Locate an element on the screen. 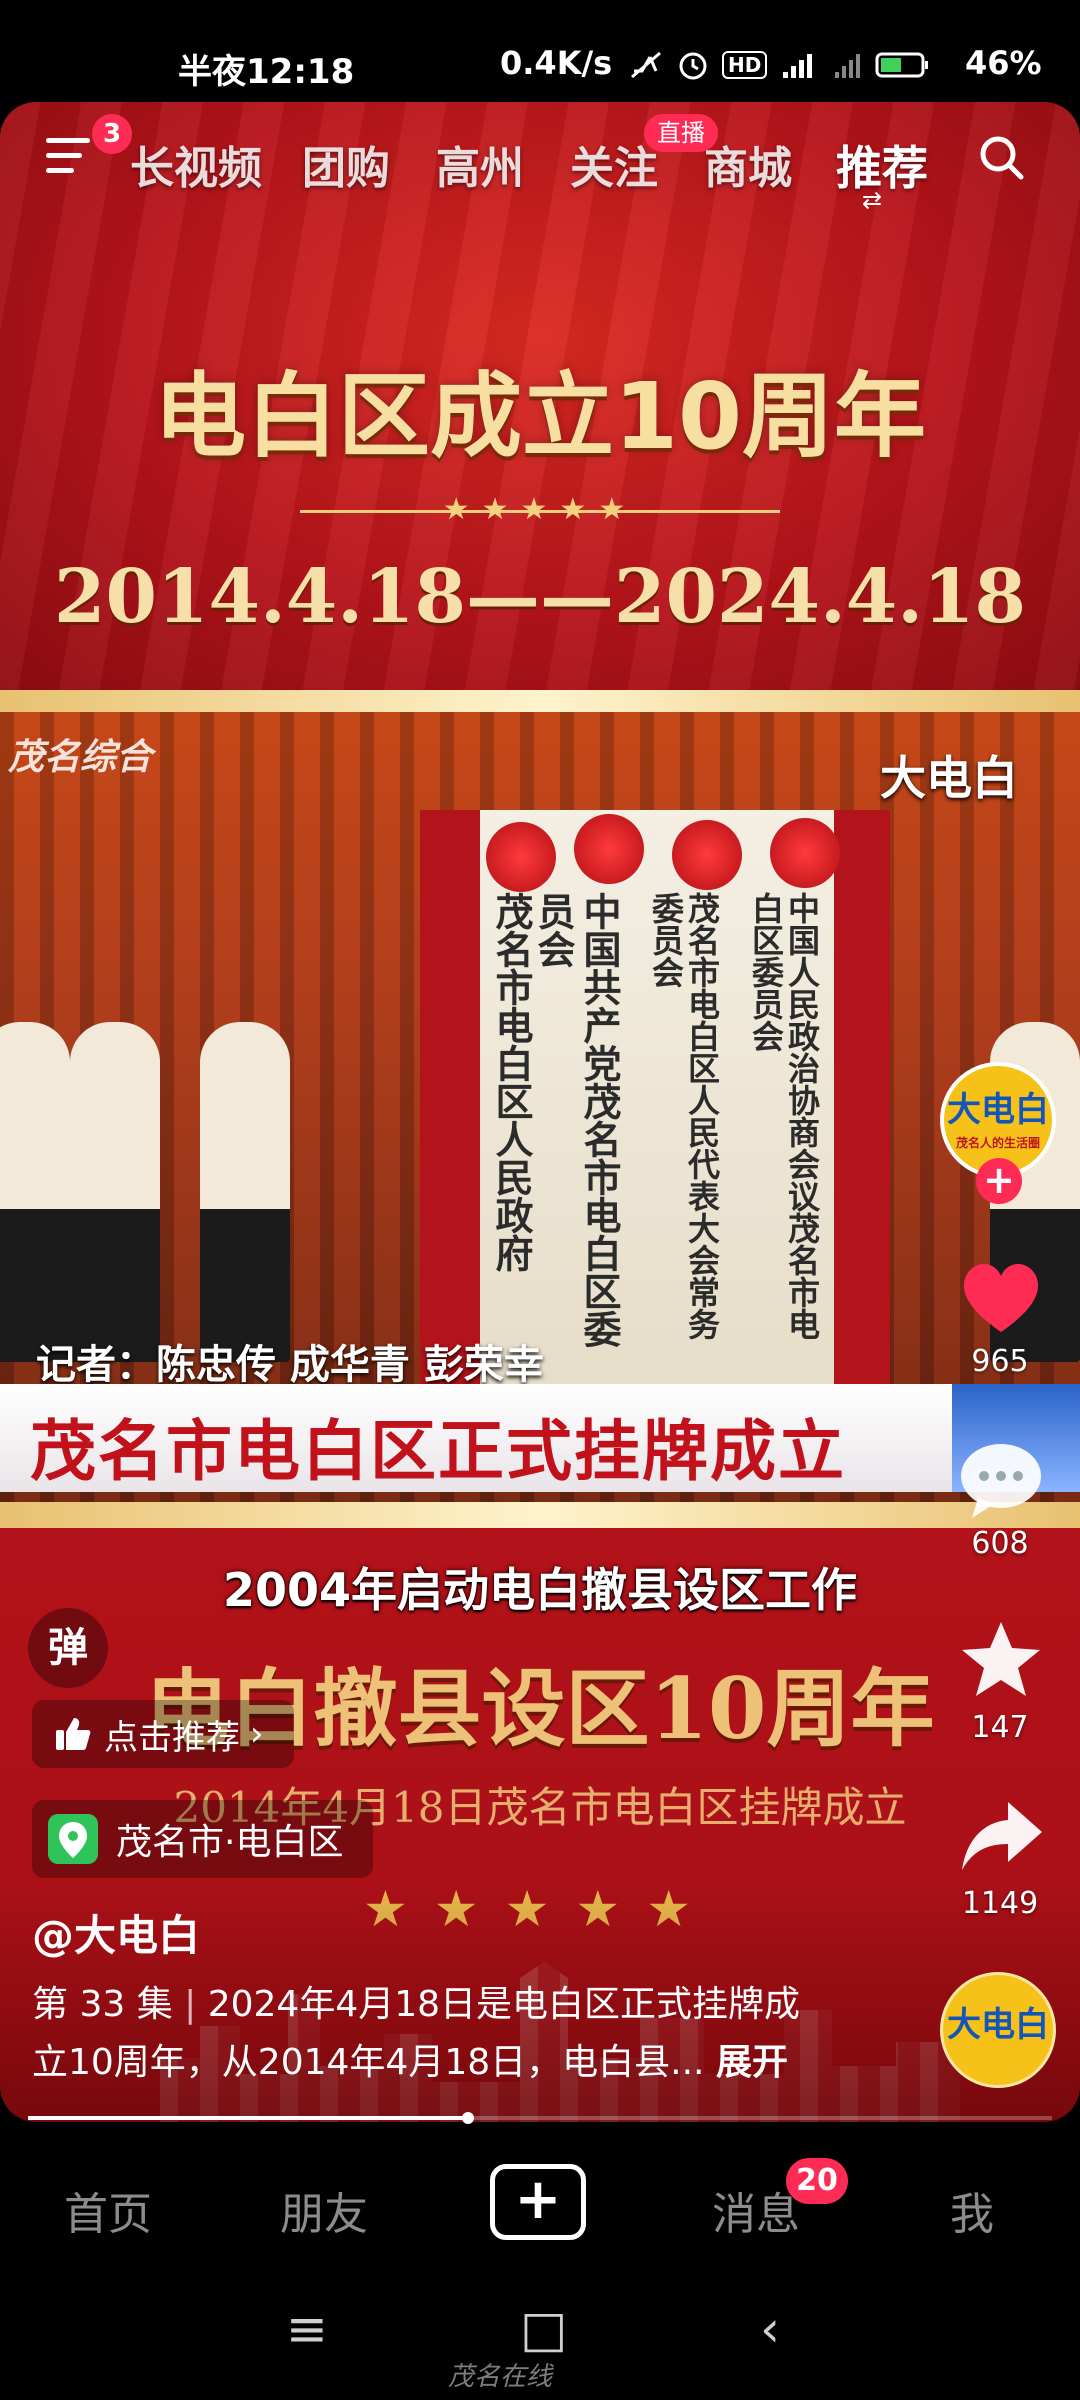 This screenshot has height=2400, width=1080. banner-title: 电白区成立10周年 is located at coordinates (540, 416).